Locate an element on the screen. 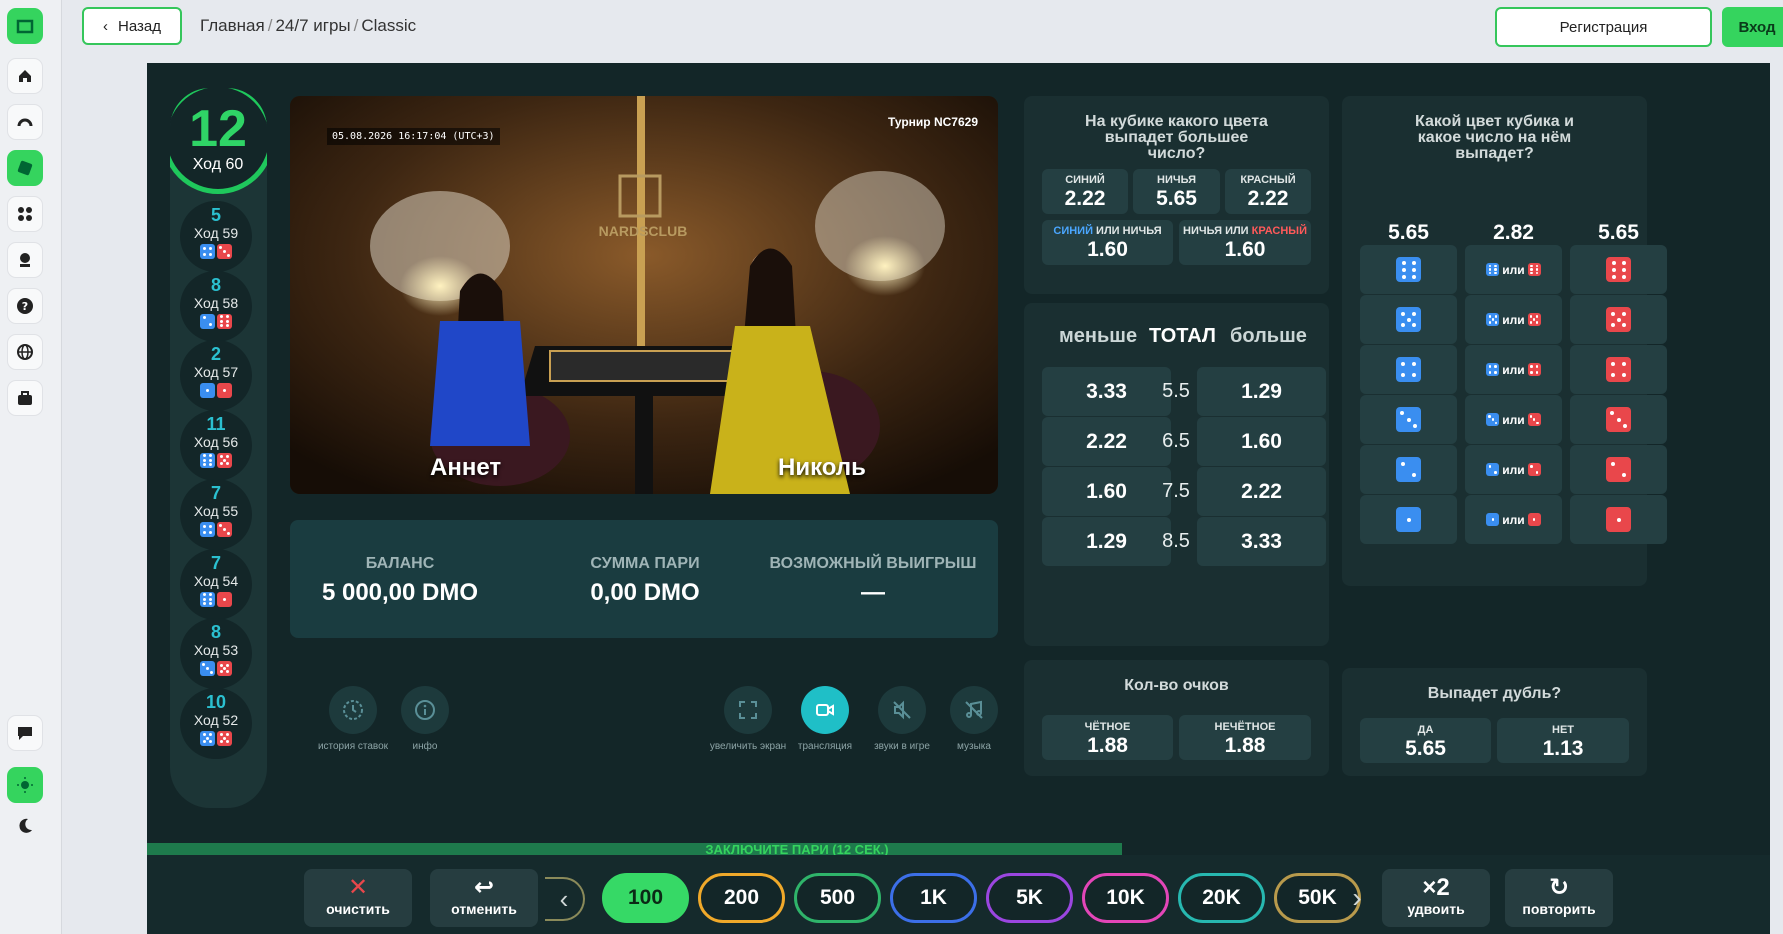  register-button: Регистрация is located at coordinates (1603, 27).